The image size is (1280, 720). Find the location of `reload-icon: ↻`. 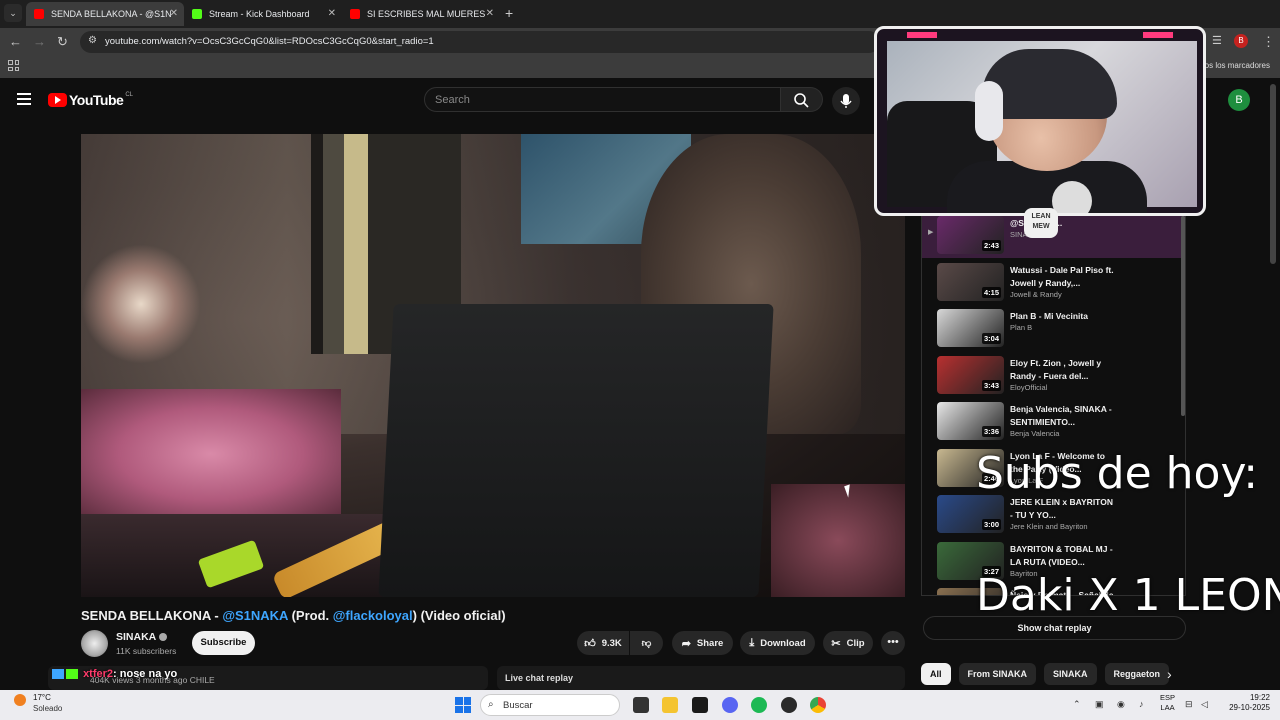

reload-icon: ↻ is located at coordinates (62, 42).